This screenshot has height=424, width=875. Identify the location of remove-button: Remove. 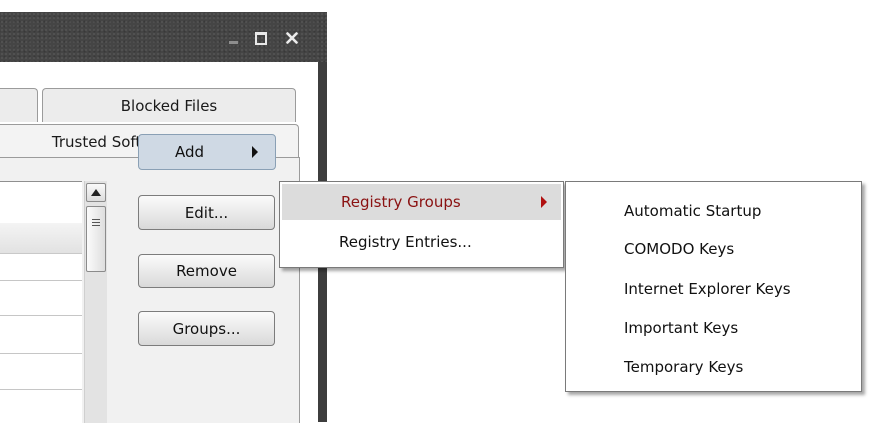
(206, 271).